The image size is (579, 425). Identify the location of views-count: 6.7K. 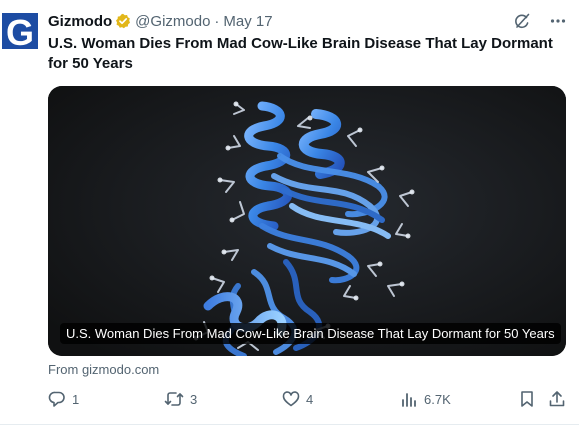
(437, 399).